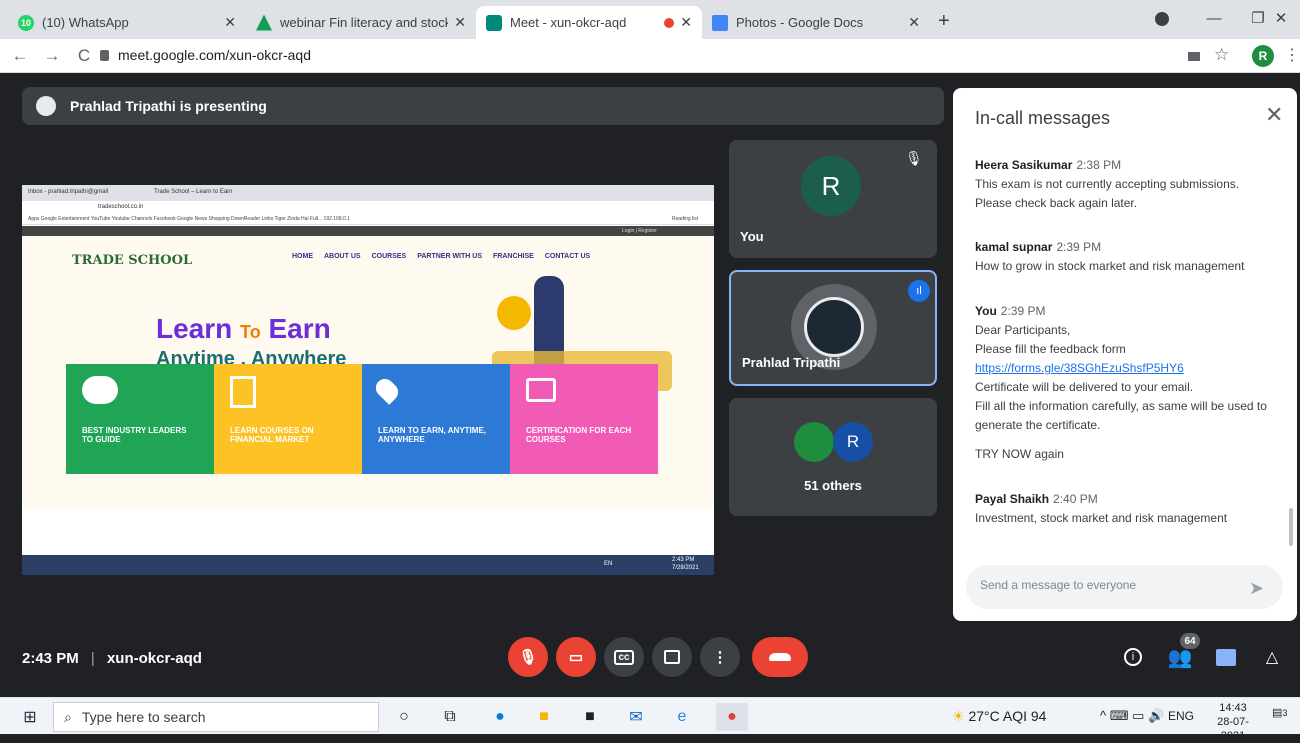  What do you see at coordinates (514, 313) in the screenshot?
I see `coin-illustration` at bounding box center [514, 313].